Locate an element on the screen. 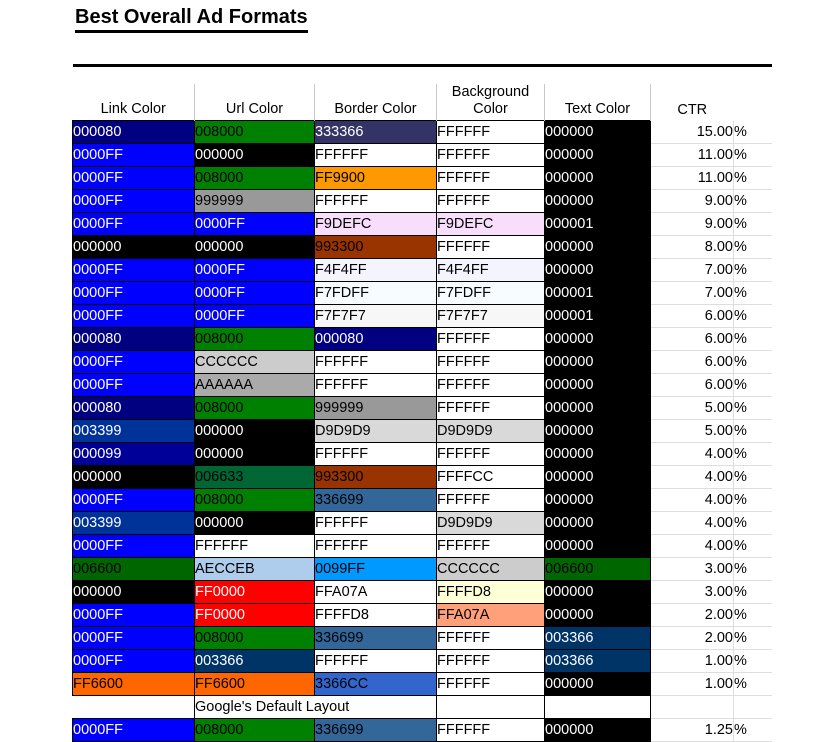  url-color-cell: CCCCCC is located at coordinates (254, 362).